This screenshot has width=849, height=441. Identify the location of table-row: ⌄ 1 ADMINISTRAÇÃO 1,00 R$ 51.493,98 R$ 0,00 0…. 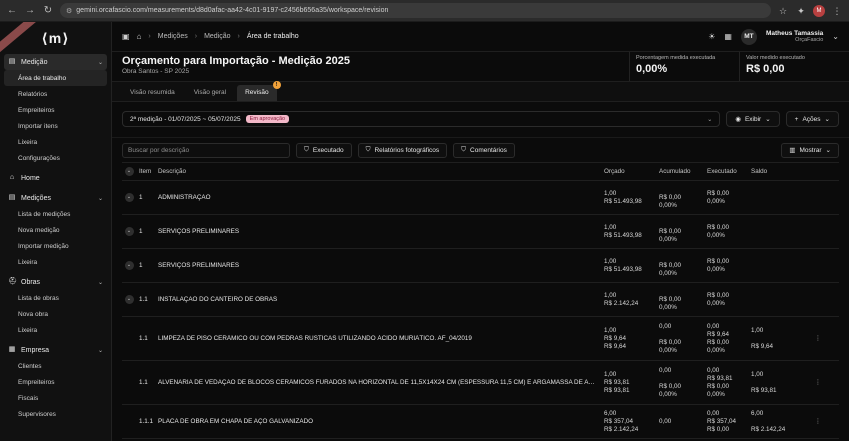
(480, 198).